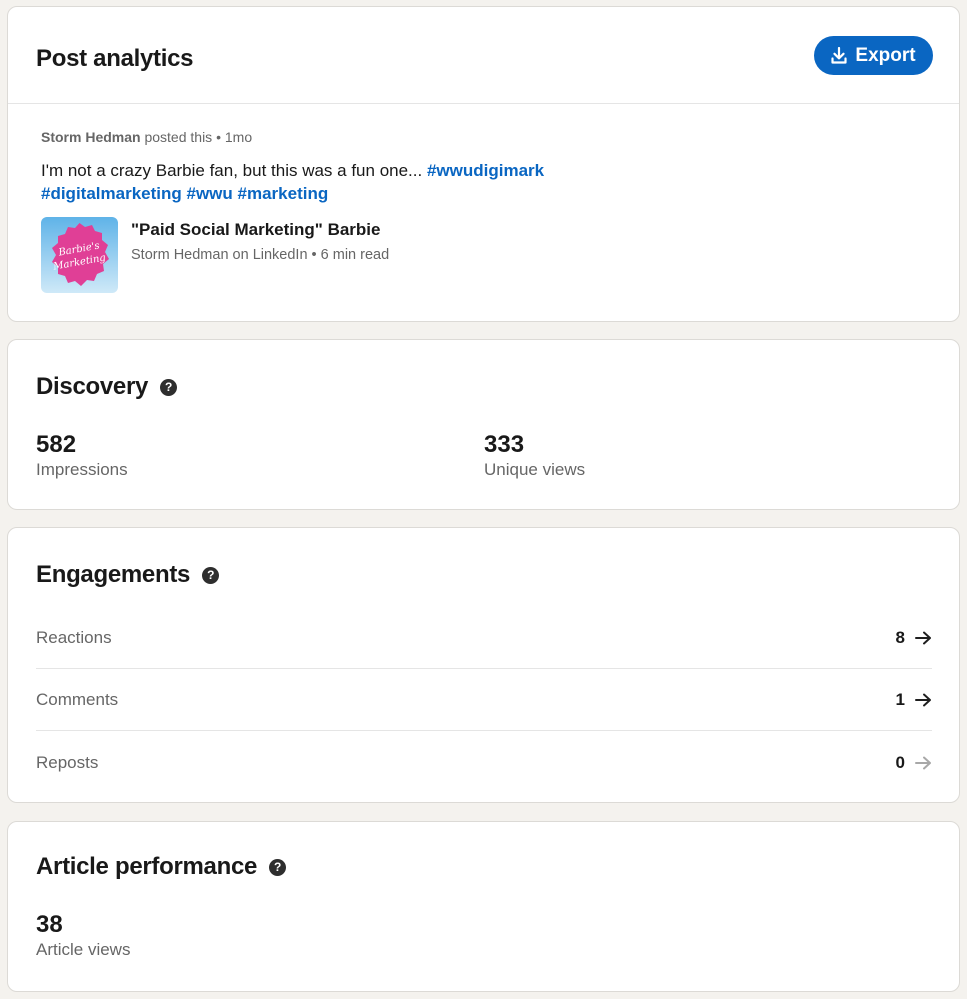 This screenshot has width=967, height=999. Describe the element at coordinates (74, 637) in the screenshot. I see `engagement-label: Reactions` at that location.